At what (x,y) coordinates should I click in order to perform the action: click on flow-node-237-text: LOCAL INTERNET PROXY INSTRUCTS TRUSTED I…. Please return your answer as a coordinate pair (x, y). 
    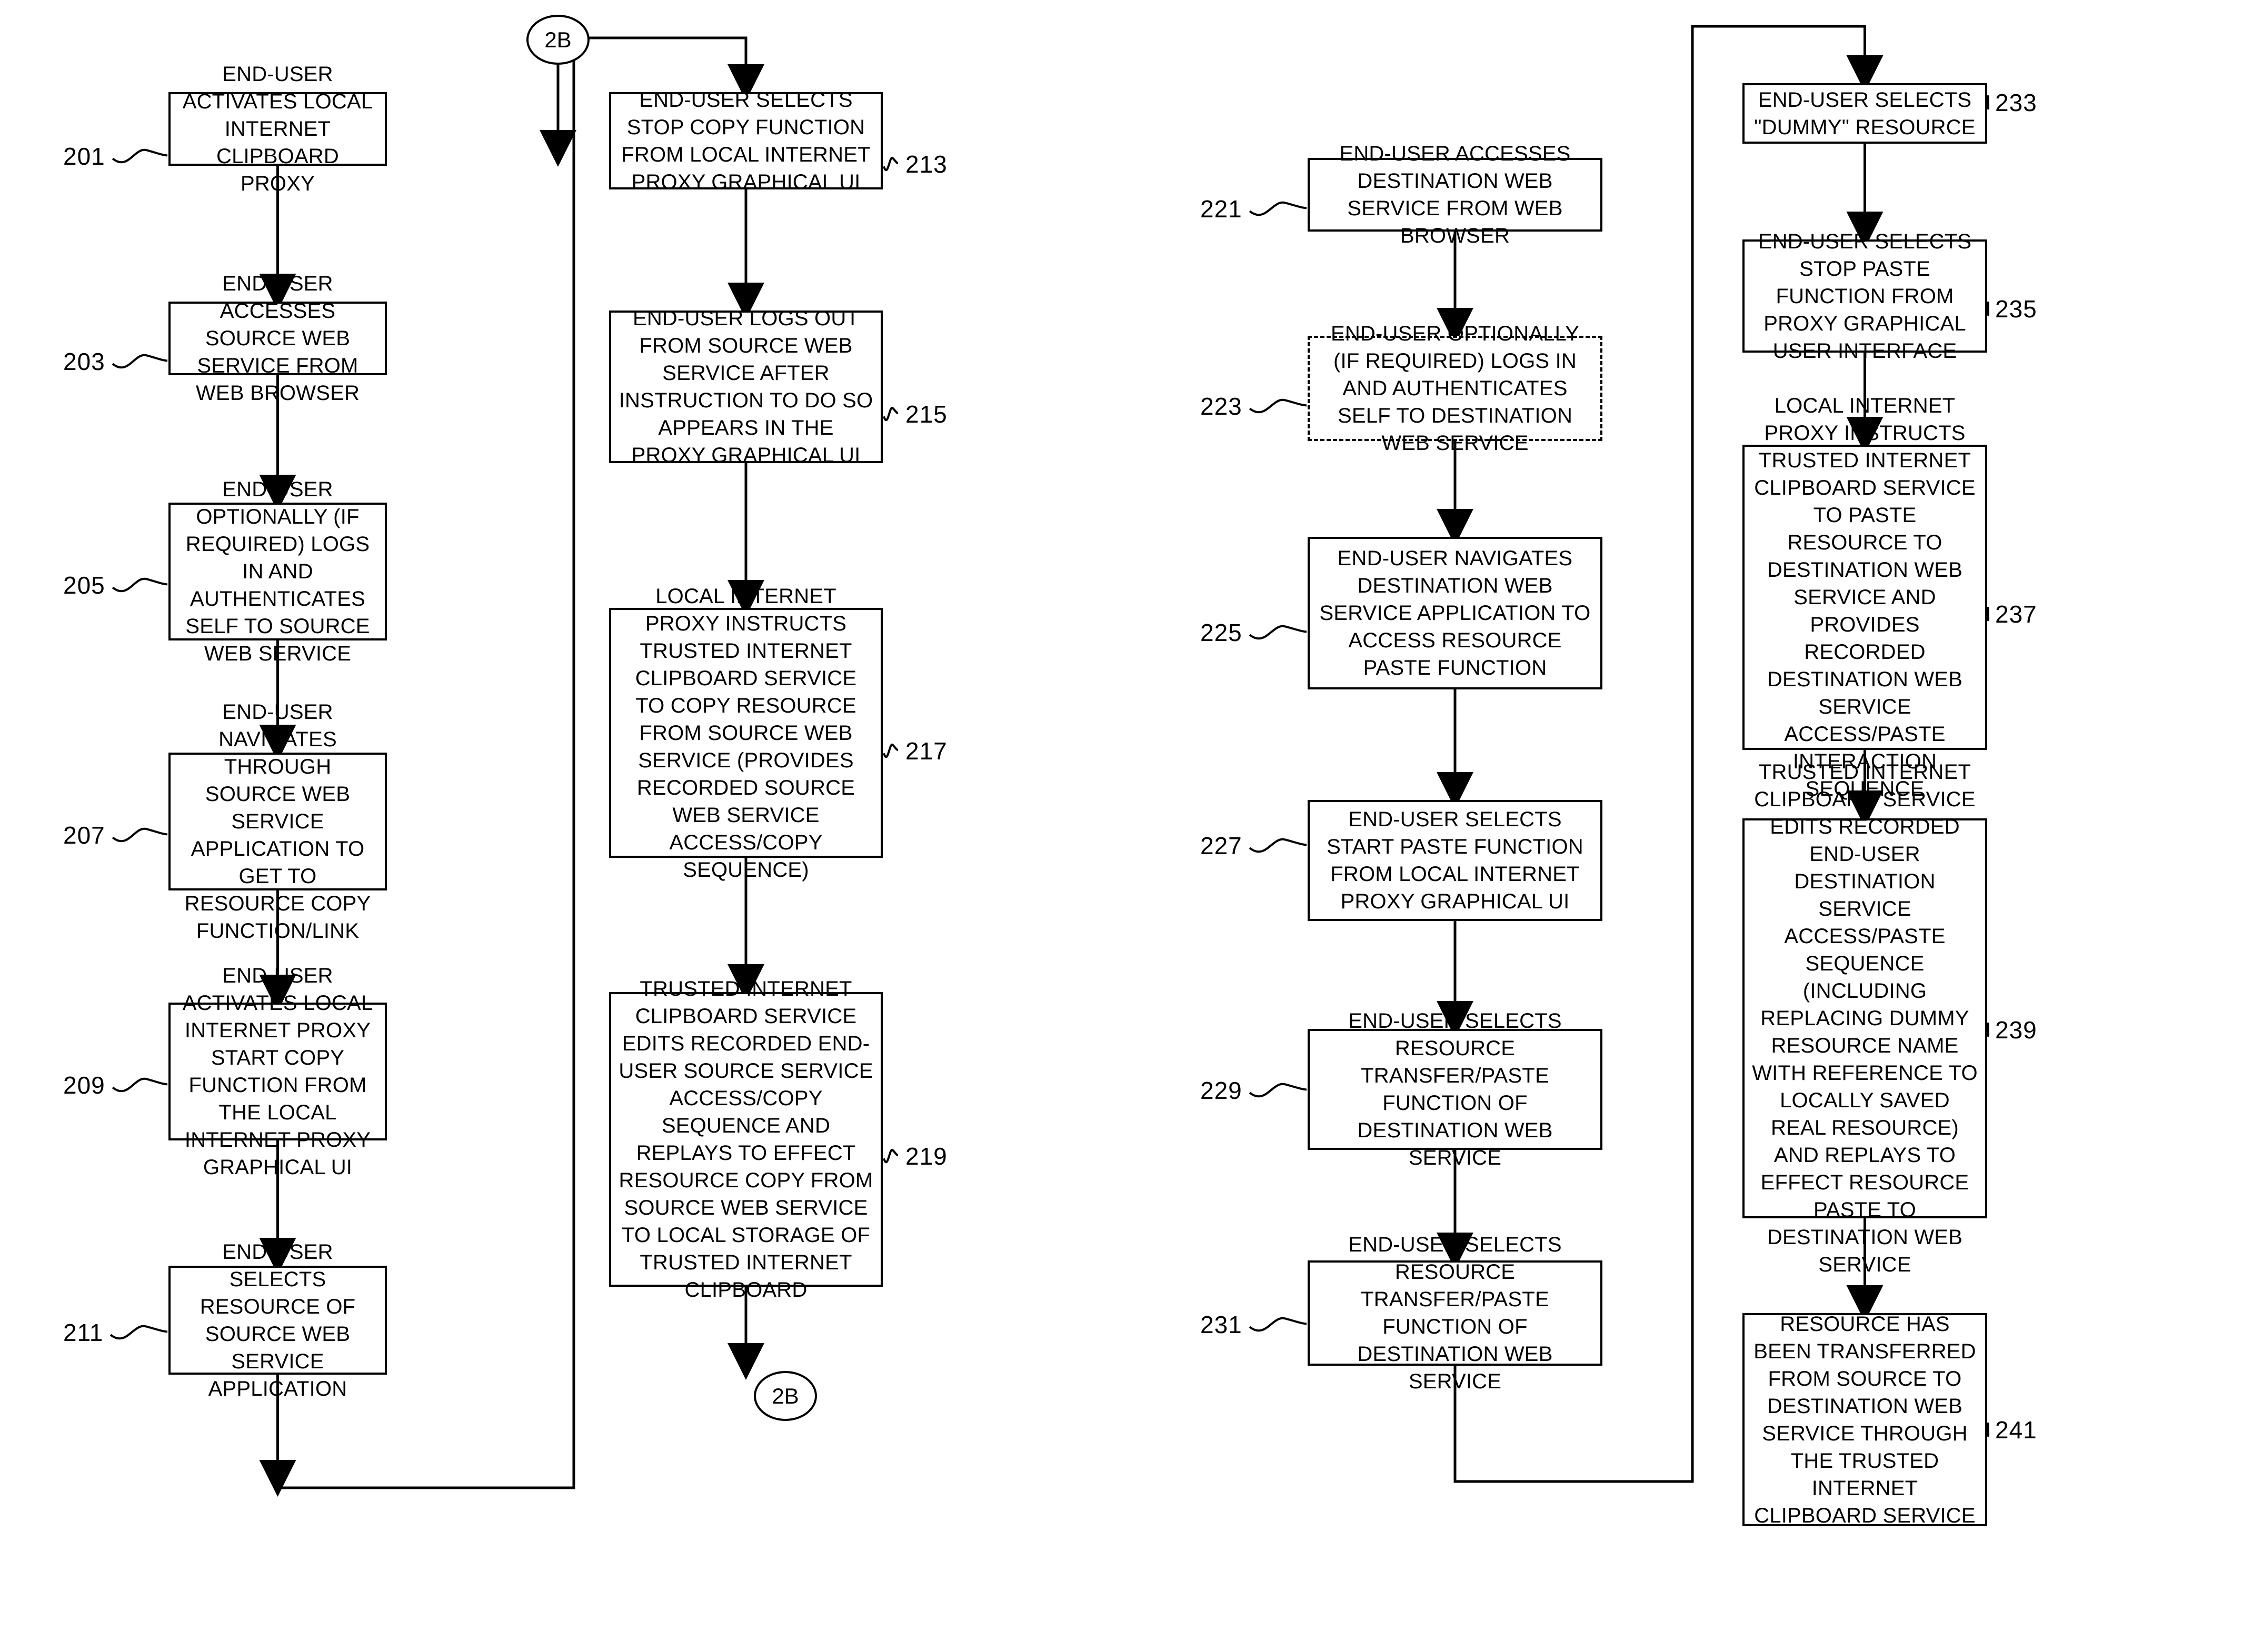
    Looking at the image, I should click on (1865, 597).